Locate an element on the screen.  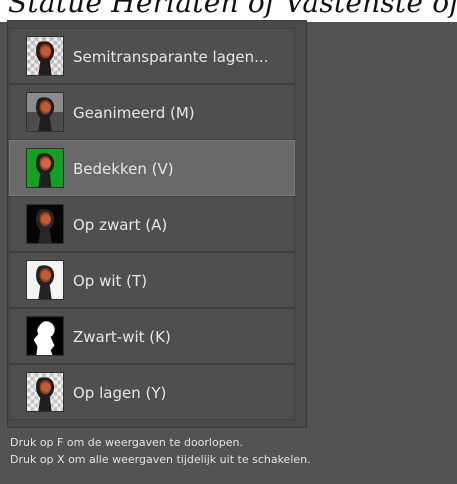
white-background-thumbnail-icon is located at coordinates (45, 280).